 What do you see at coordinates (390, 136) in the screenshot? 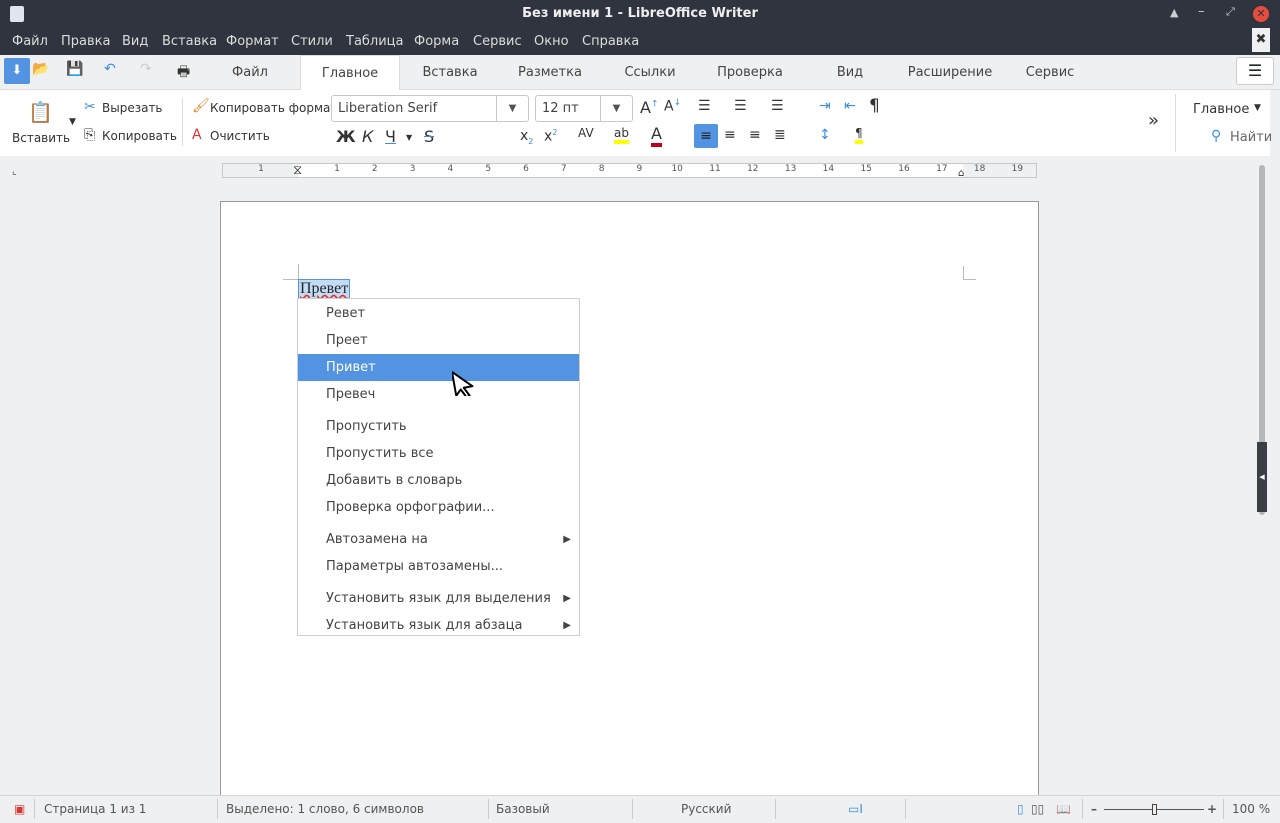
I see `underline-button: Ч` at bounding box center [390, 136].